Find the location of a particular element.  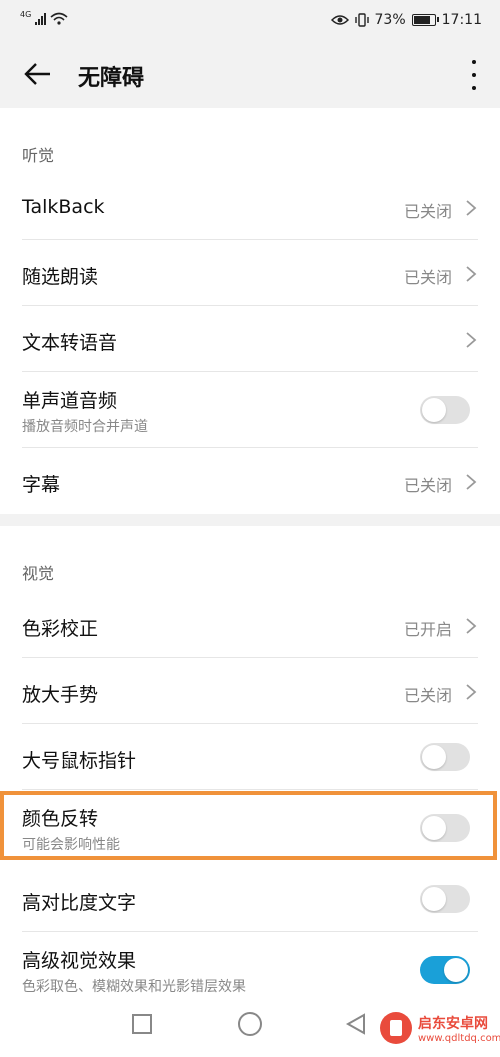

status-left: 4G is located at coordinates (44, 17).